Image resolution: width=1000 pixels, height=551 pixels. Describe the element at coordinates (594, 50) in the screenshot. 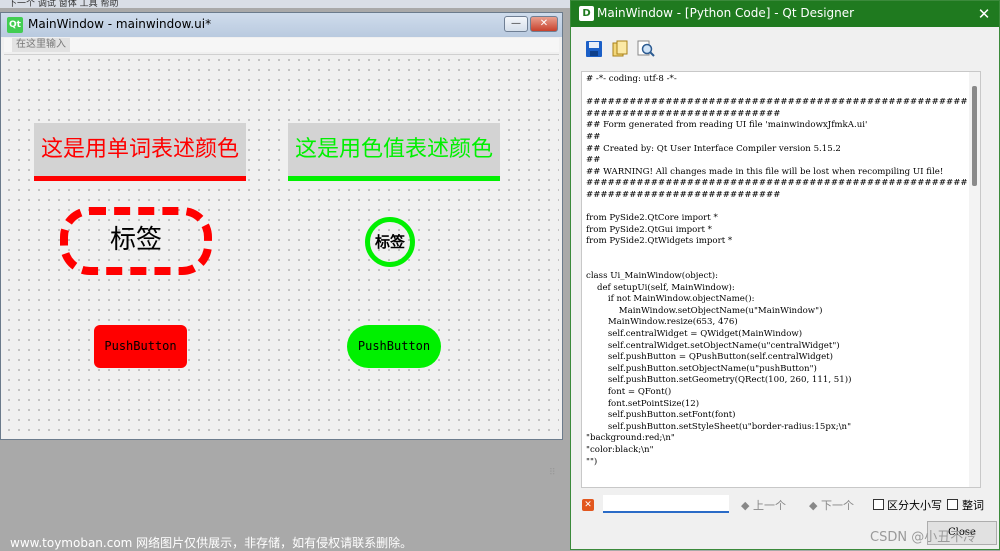

I see `save-icon` at that location.